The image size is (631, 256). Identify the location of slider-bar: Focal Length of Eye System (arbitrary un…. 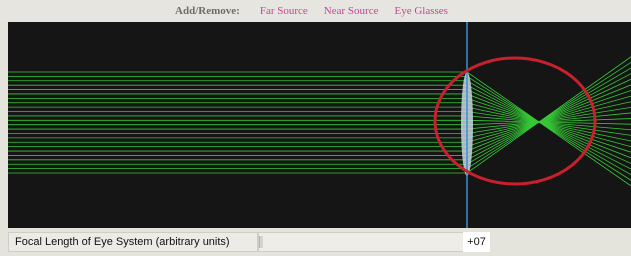
(315, 242).